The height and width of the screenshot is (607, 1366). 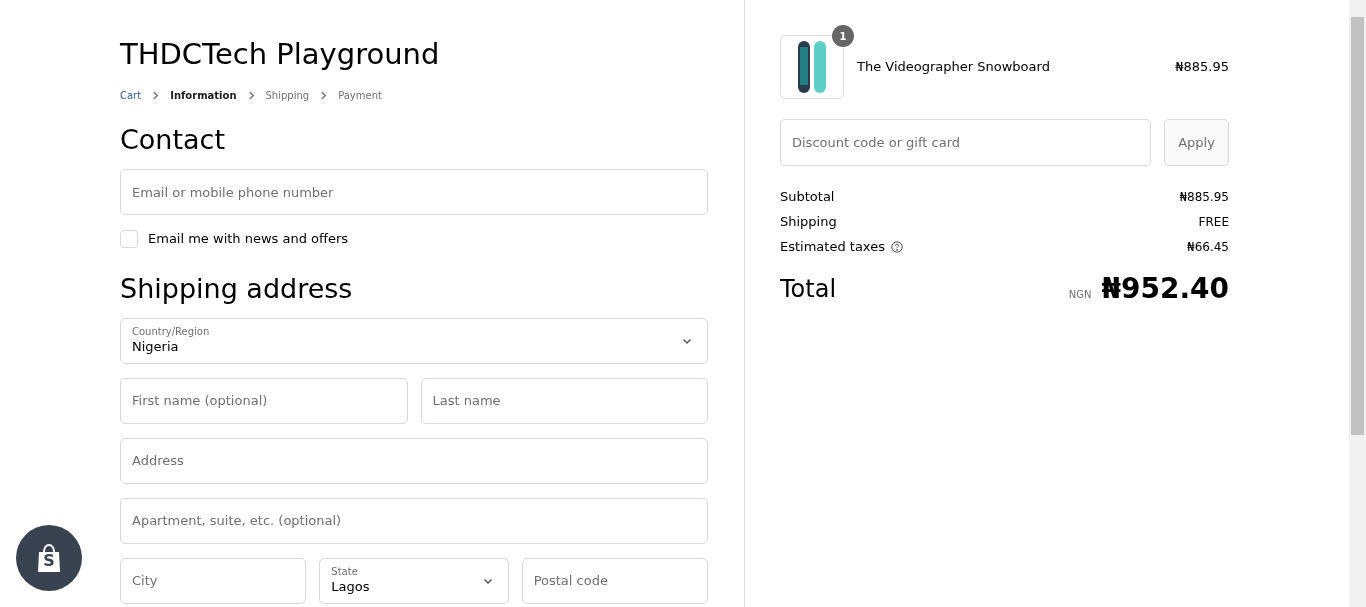 I want to click on select-field: Country/Region Nigeria, so click(x=414, y=340).